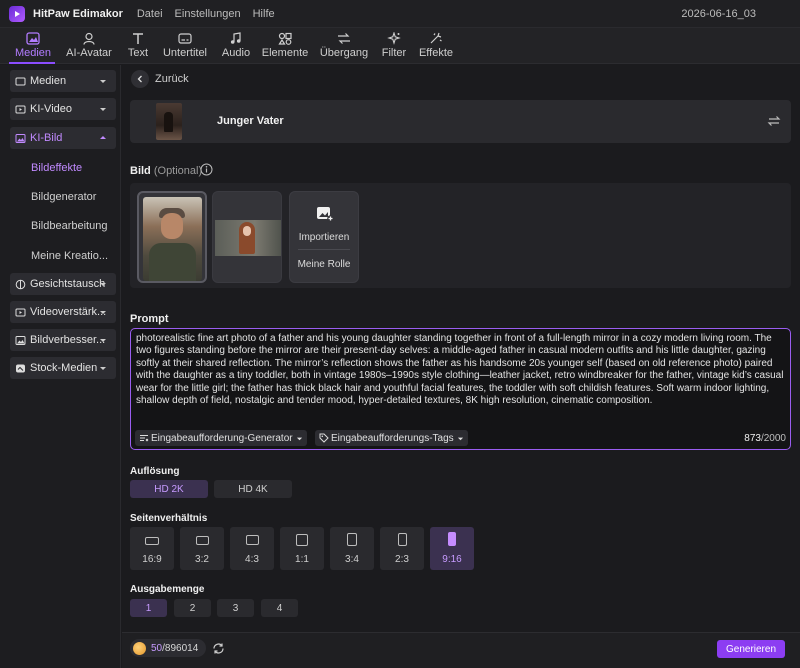 The width and height of the screenshot is (800, 668). I want to click on tab-medien-label: Medien, so click(33, 53).